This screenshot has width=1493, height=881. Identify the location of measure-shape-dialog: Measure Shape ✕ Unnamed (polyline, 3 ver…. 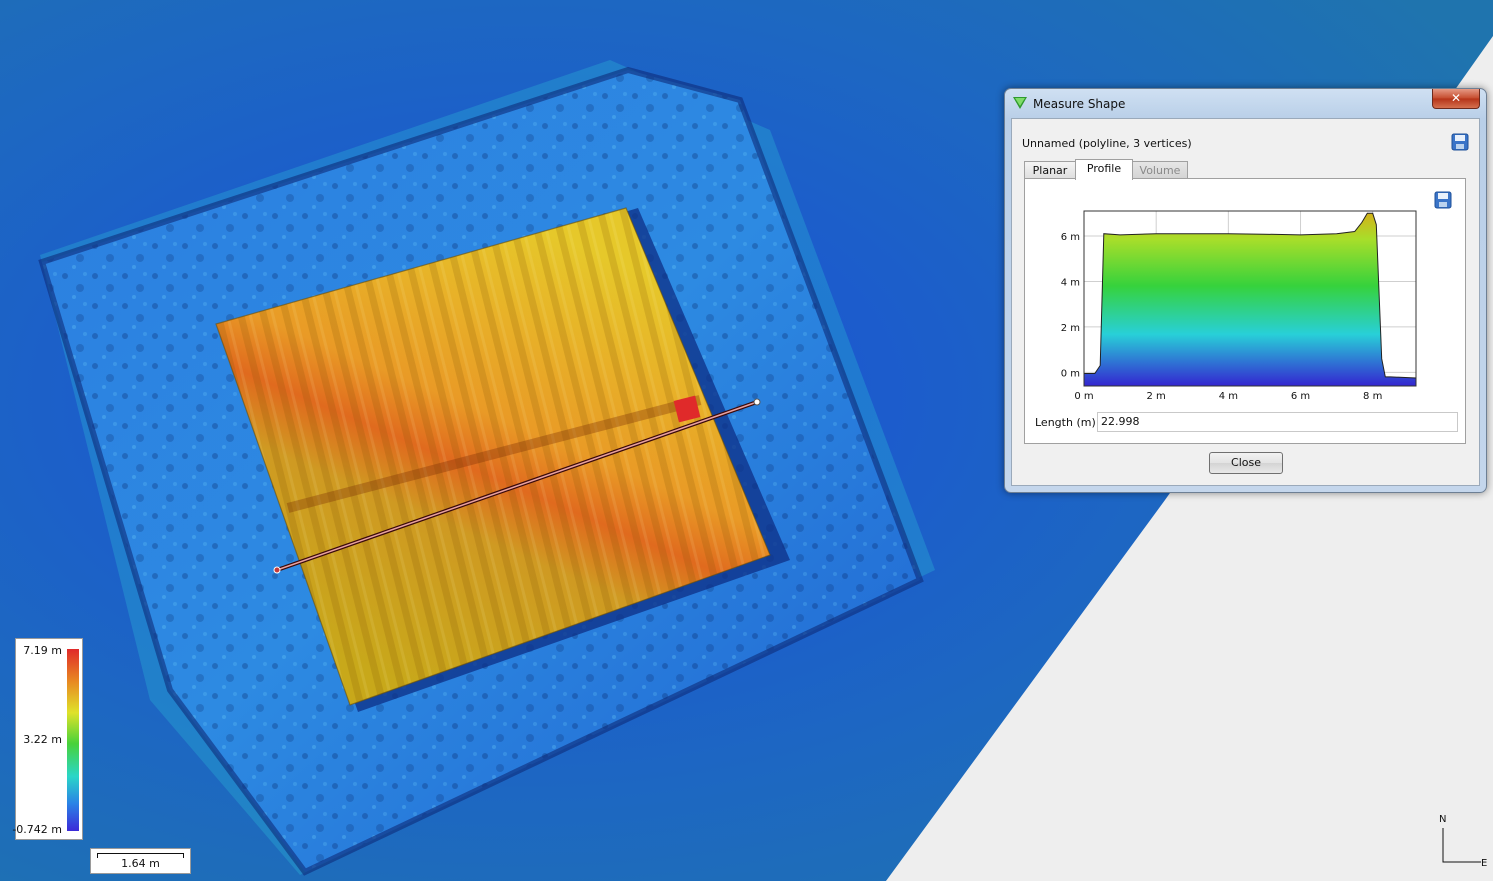
(1245, 290).